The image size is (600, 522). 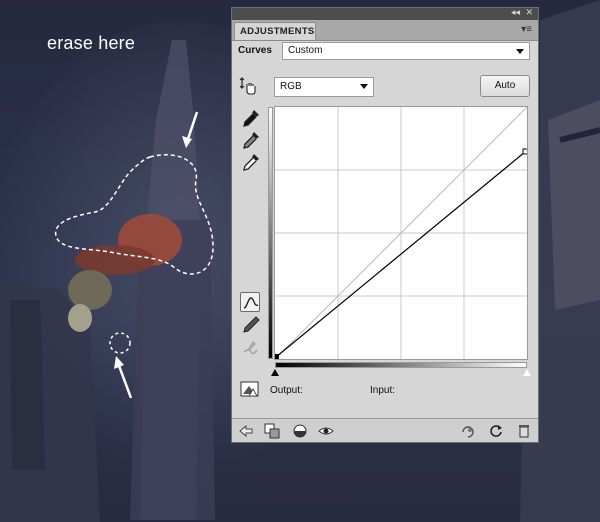 What do you see at coordinates (251, 162) in the screenshot?
I see `white-point-eyedropper-icon` at bounding box center [251, 162].